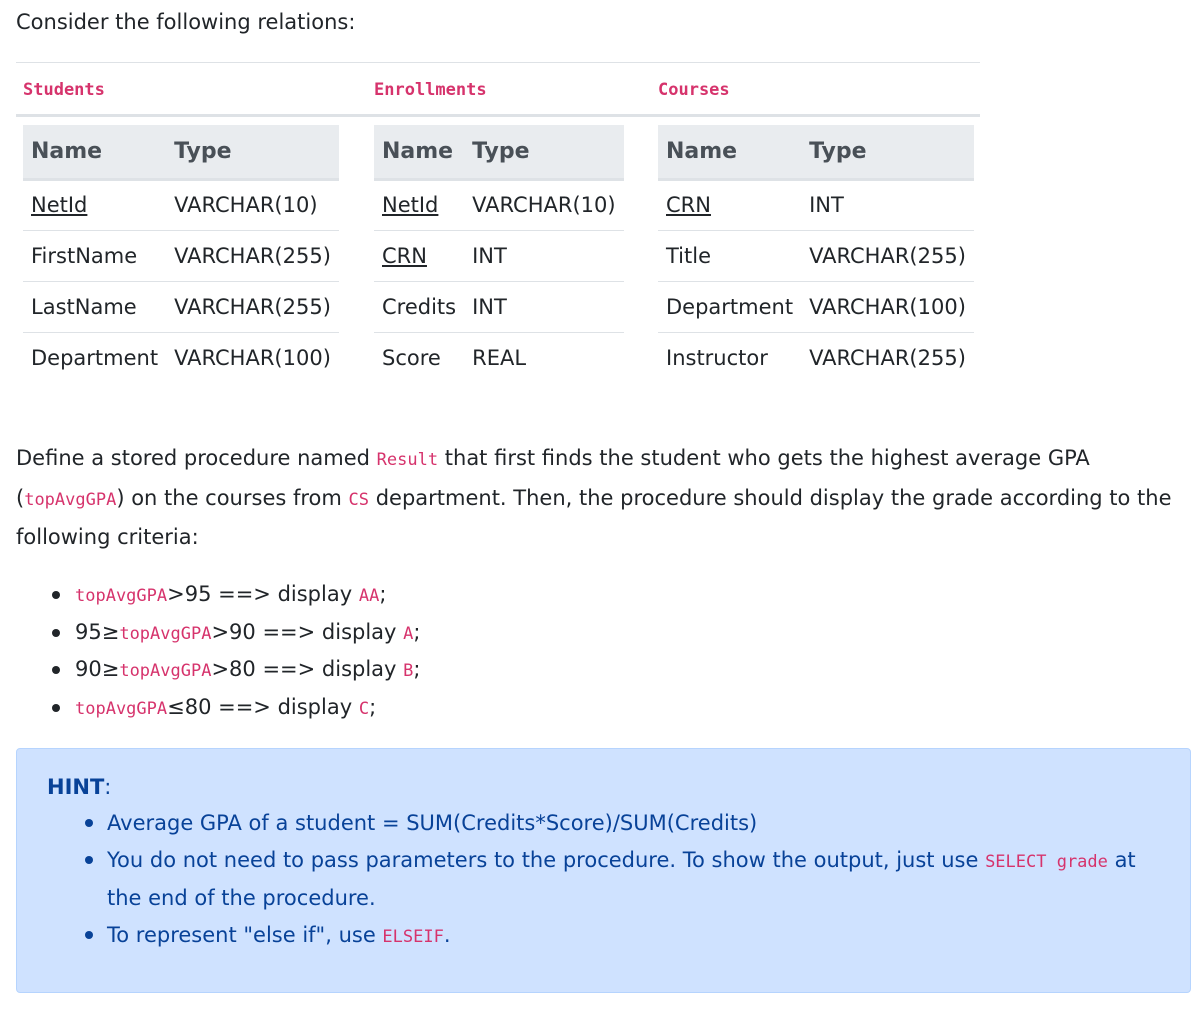 The image size is (1203, 1011). What do you see at coordinates (1046, 861) in the screenshot?
I see `inline-code: SELECT grade` at bounding box center [1046, 861].